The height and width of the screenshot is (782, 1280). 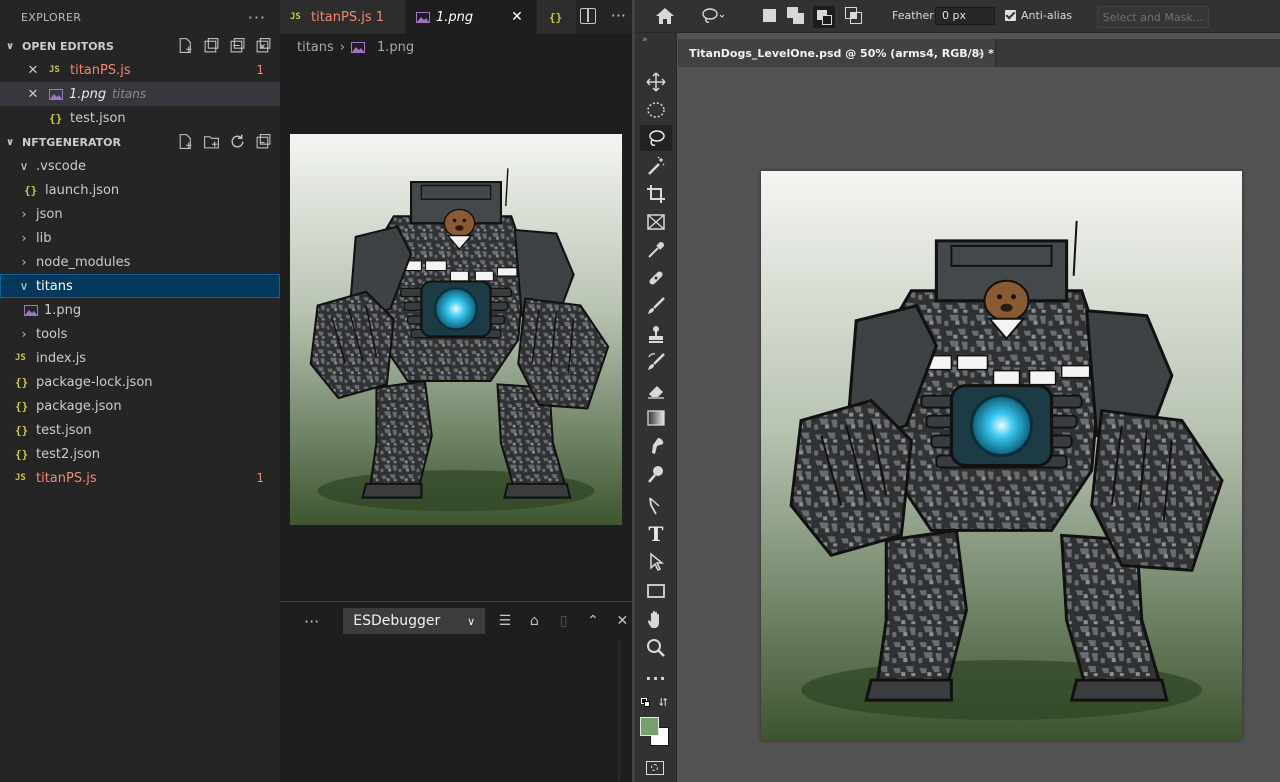 I want to click on open-editors-header: ∨ OPEN EDITORS, so click(x=140, y=46).